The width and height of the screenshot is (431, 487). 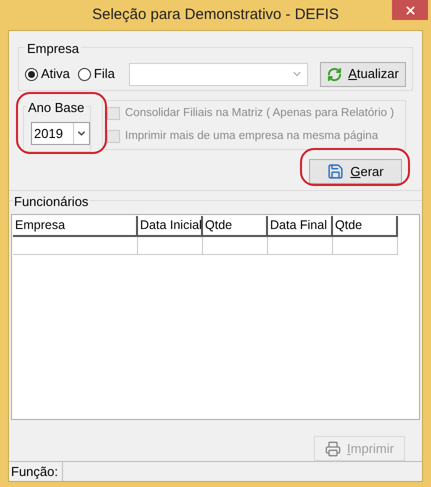 I want to click on close-button, so click(x=410, y=10).